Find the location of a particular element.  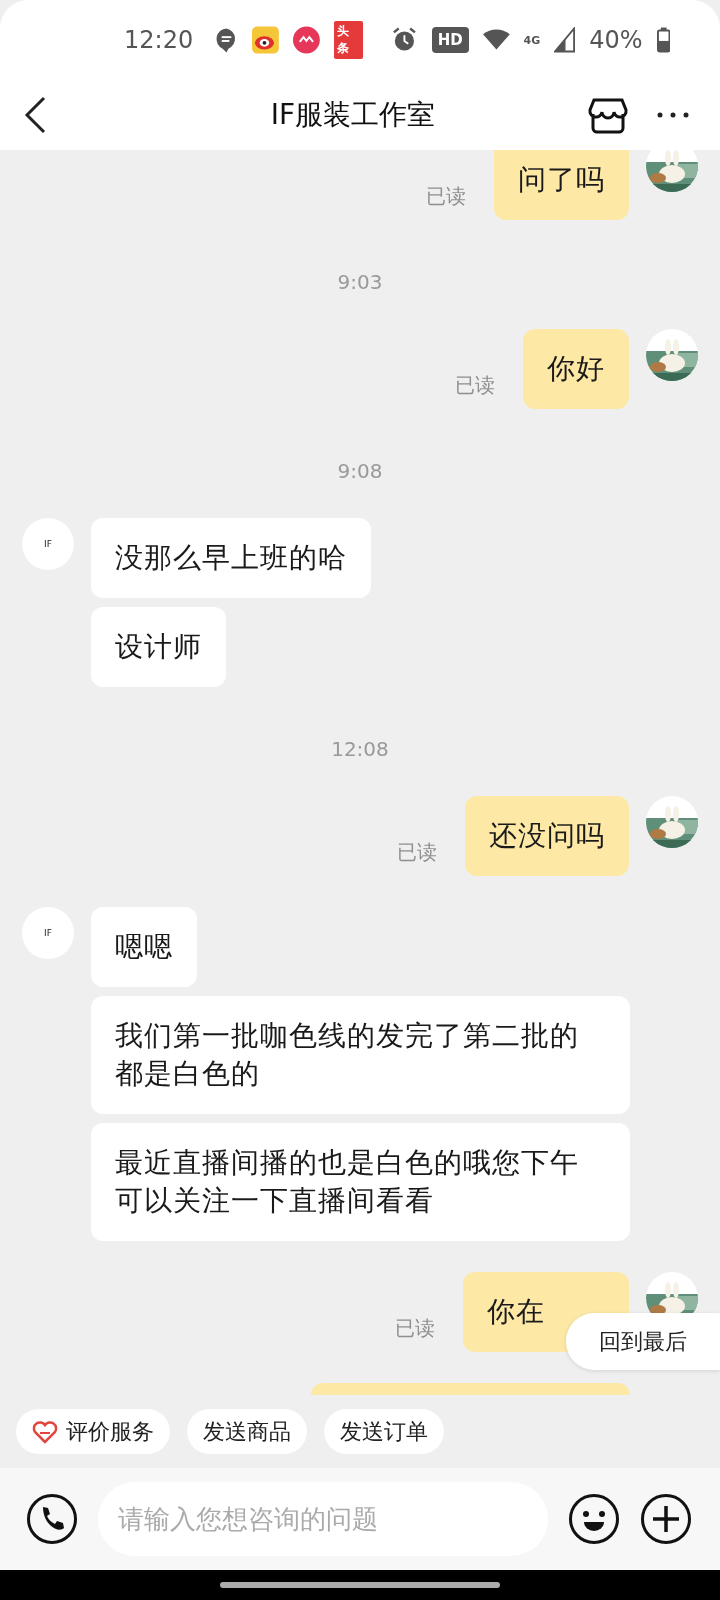

network-label: 4G is located at coordinates (532, 40).